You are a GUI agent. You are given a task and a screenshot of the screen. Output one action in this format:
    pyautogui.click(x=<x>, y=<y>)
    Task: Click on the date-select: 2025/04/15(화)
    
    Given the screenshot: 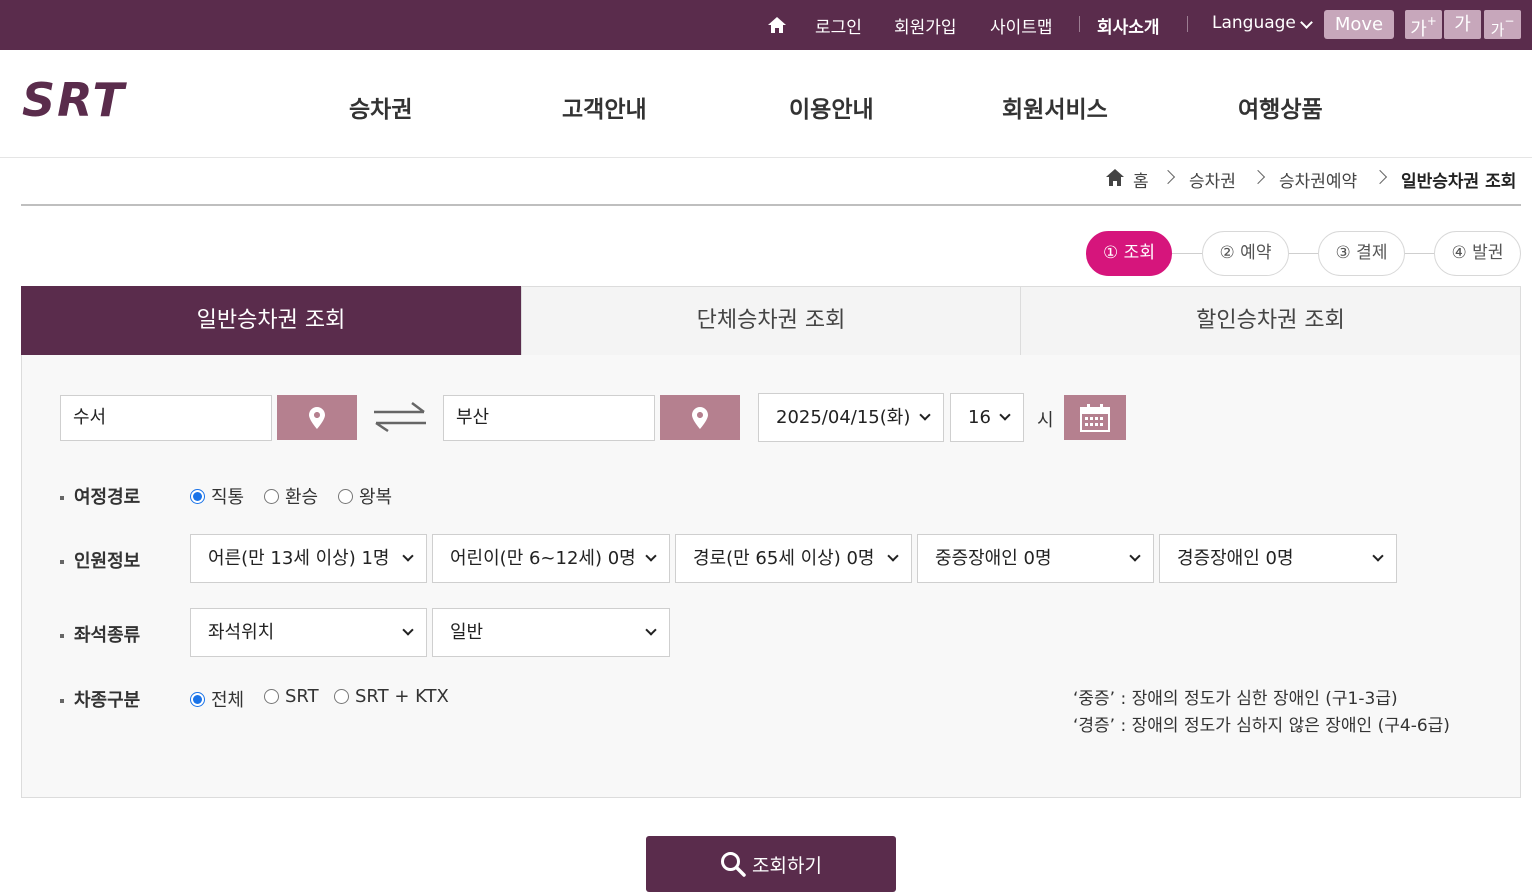 What is the action you would take?
    pyautogui.click(x=851, y=417)
    